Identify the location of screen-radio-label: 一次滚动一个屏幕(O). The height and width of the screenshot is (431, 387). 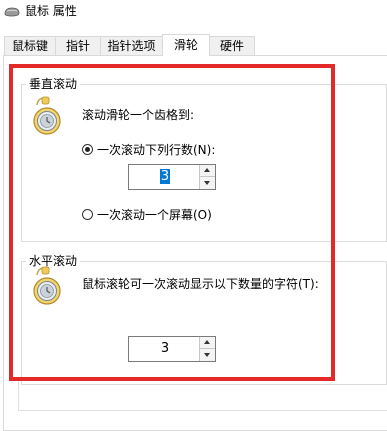
(154, 215).